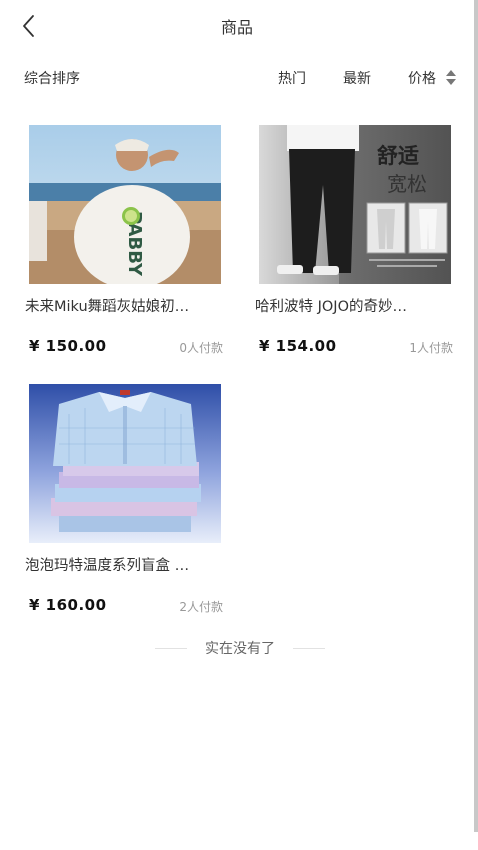  What do you see at coordinates (237, 78) in the screenshot?
I see `sort-bar: 综合排序 热门 最新 价格` at bounding box center [237, 78].